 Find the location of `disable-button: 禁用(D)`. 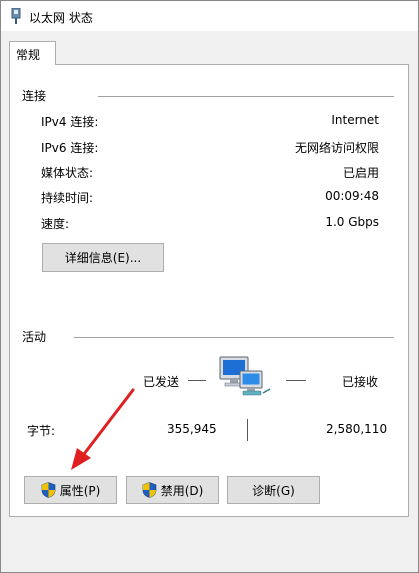

disable-button: 禁用(D) is located at coordinates (172, 490).